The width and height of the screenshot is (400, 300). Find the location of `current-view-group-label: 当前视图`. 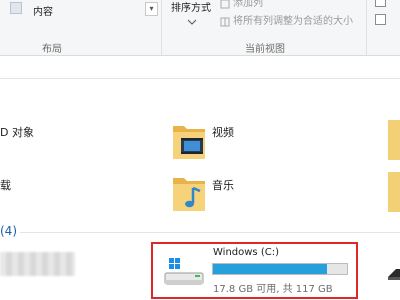

current-view-group-label: 当前视图 is located at coordinates (265, 49).